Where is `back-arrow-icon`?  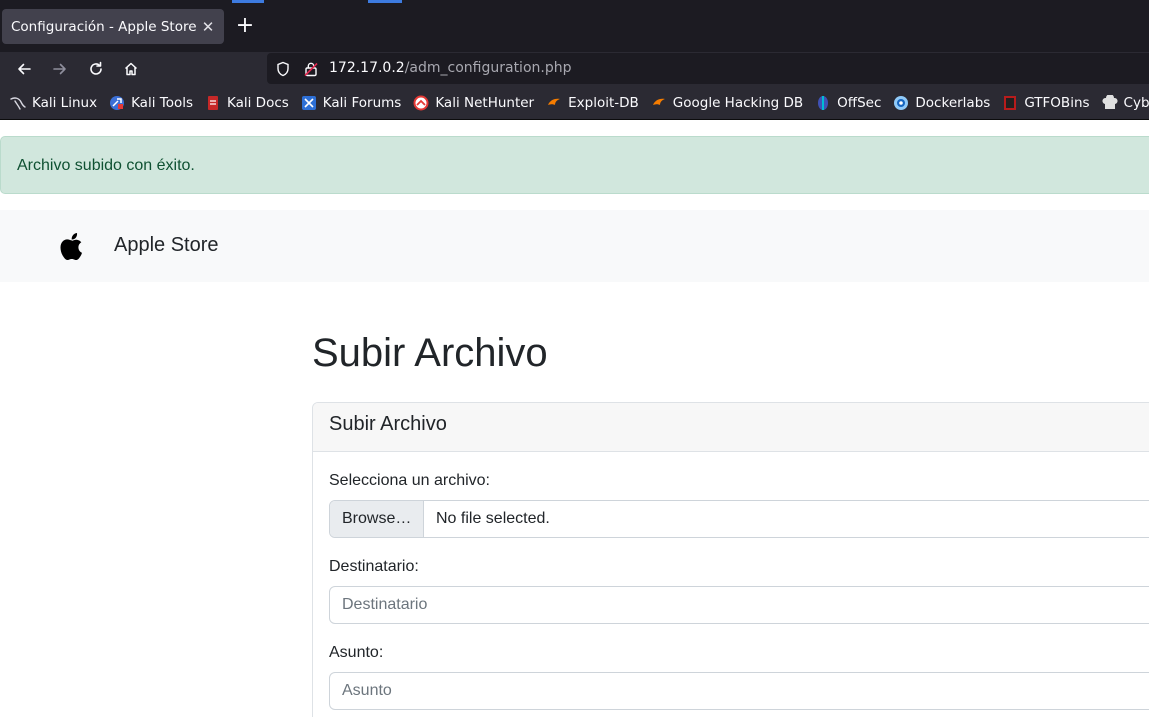 back-arrow-icon is located at coordinates (24, 69).